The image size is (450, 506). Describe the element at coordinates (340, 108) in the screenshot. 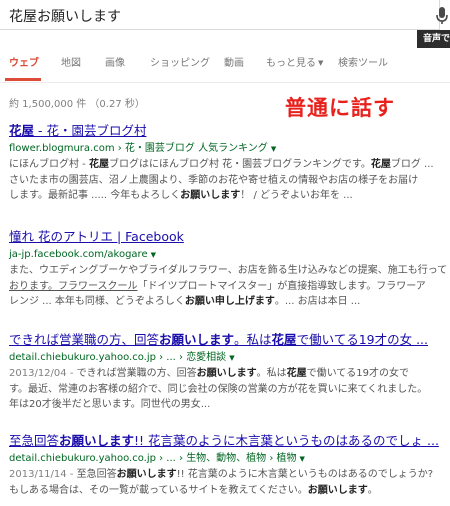

I see `annotation-text: 普通に話す` at that location.